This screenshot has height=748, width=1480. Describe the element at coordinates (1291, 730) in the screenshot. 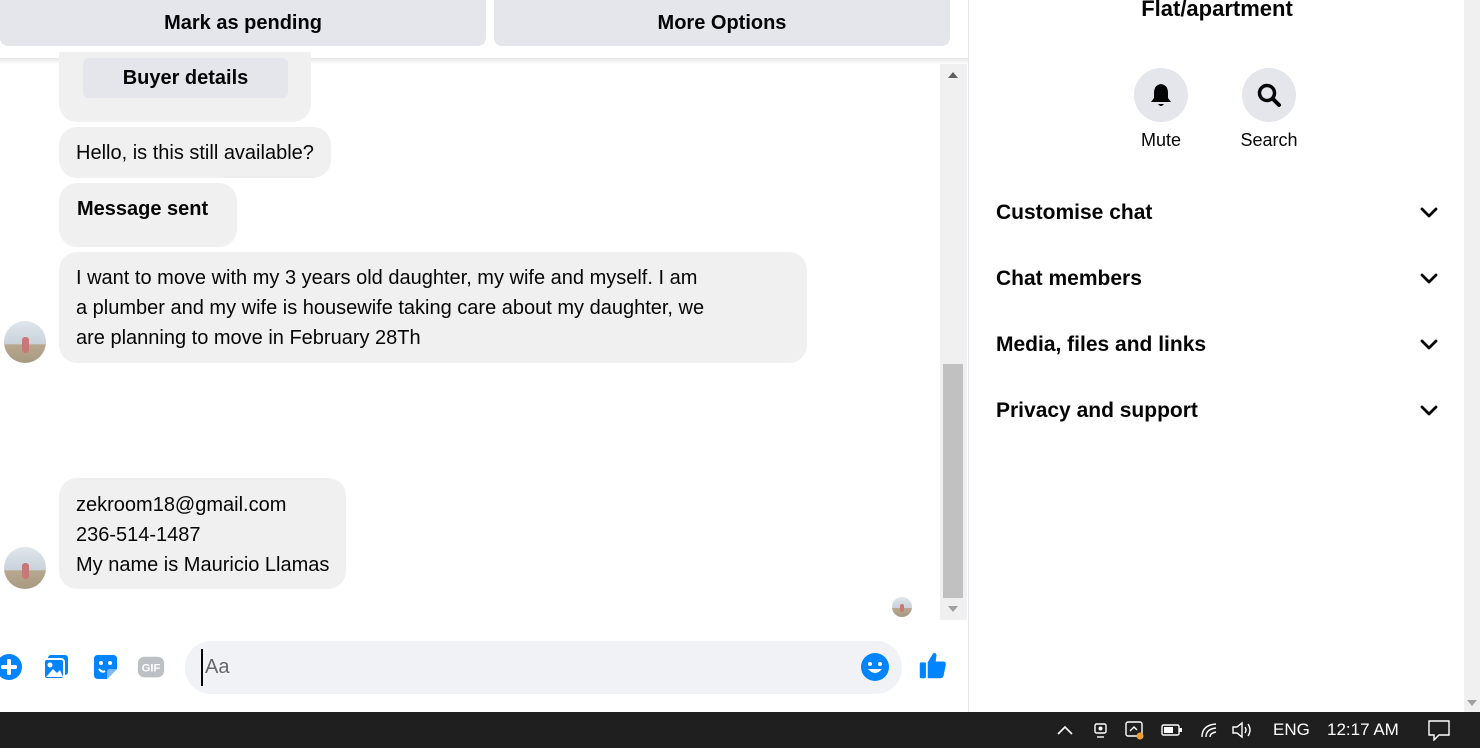

I see `language-indicator: ENG` at that location.